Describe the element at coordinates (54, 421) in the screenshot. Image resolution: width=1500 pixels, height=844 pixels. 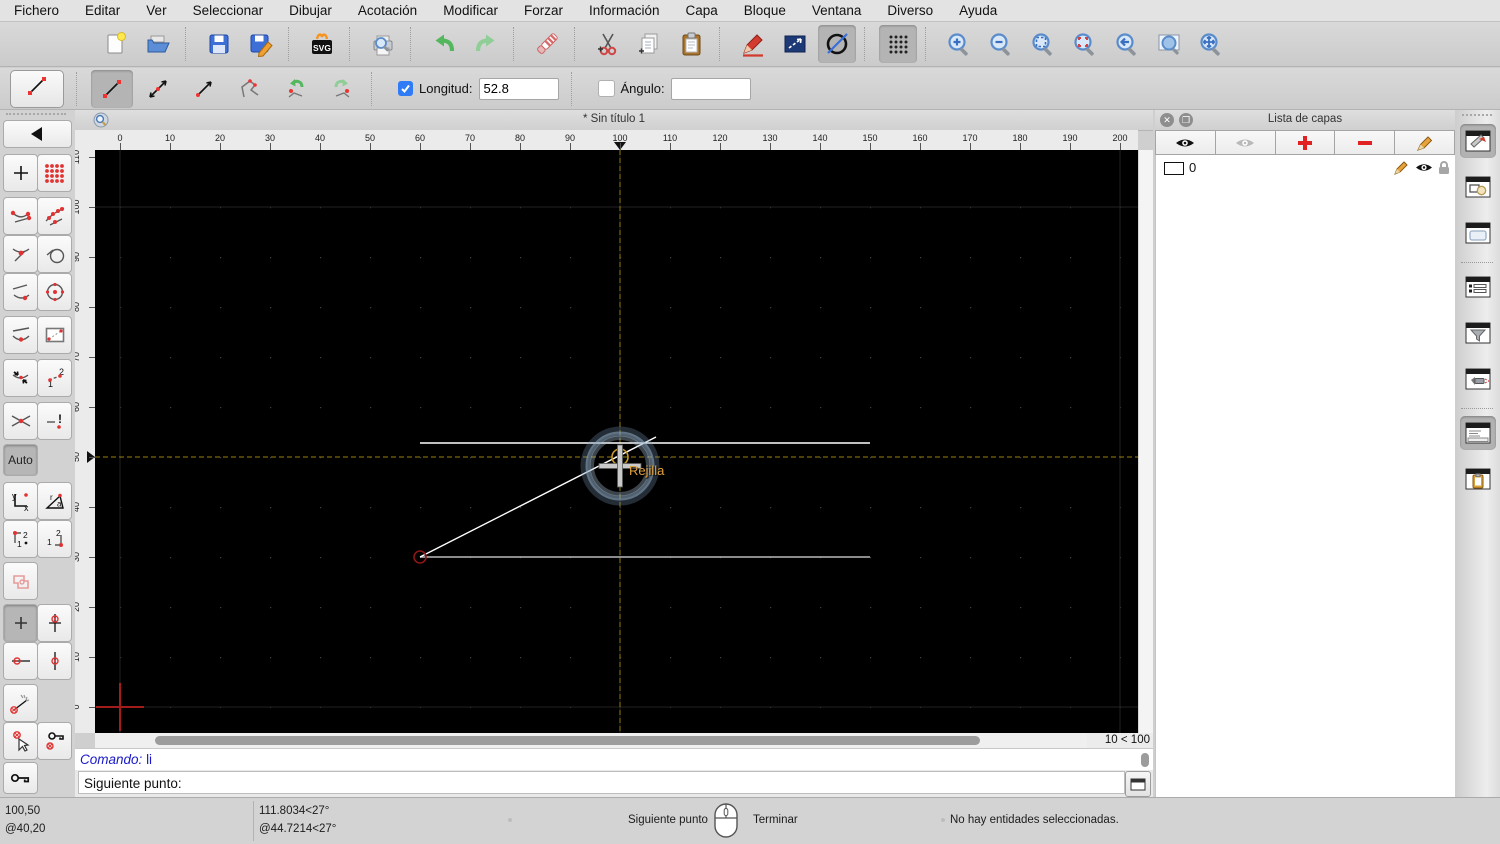
I see `snap-intersection-manual-button: !` at that location.